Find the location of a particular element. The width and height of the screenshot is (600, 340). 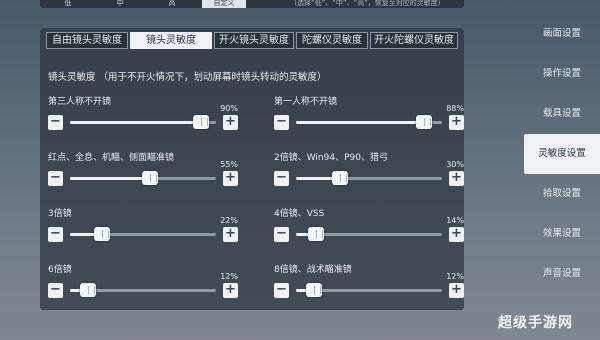

tab-gyroscope: 陀螺仪灵敏度 is located at coordinates (332, 40).